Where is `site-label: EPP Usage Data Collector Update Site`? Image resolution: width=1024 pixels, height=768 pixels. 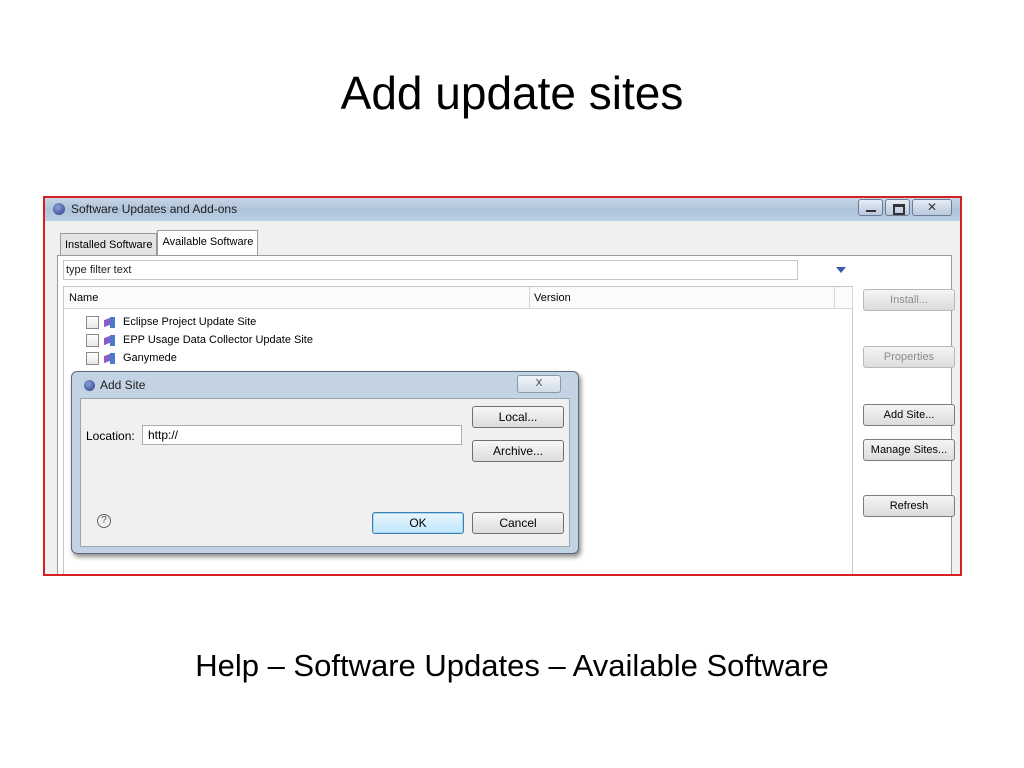 site-label: EPP Usage Data Collector Update Site is located at coordinates (218, 340).